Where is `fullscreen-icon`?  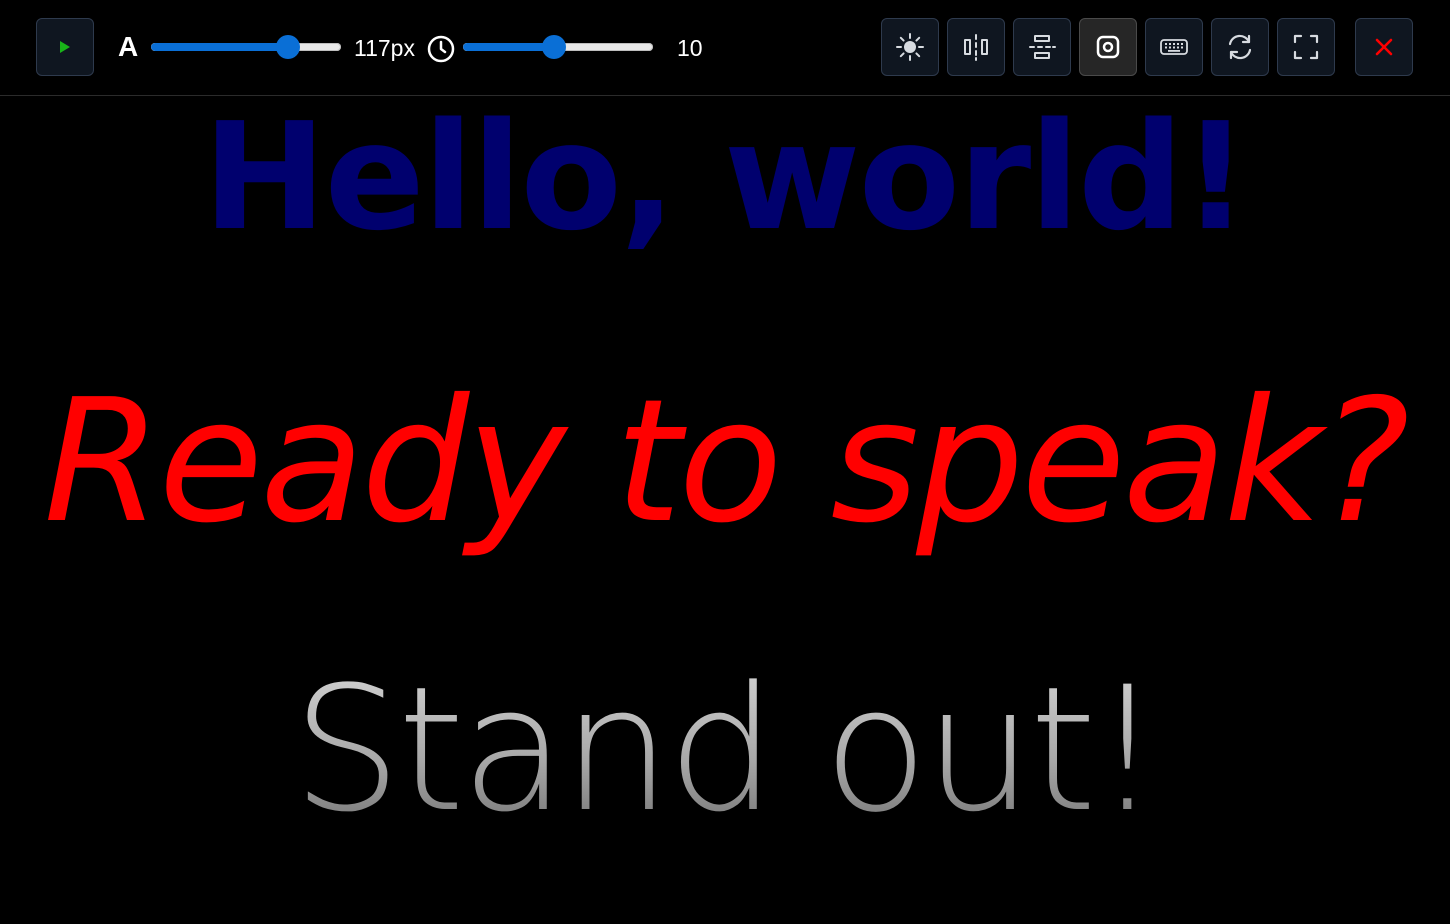 fullscreen-icon is located at coordinates (1306, 47).